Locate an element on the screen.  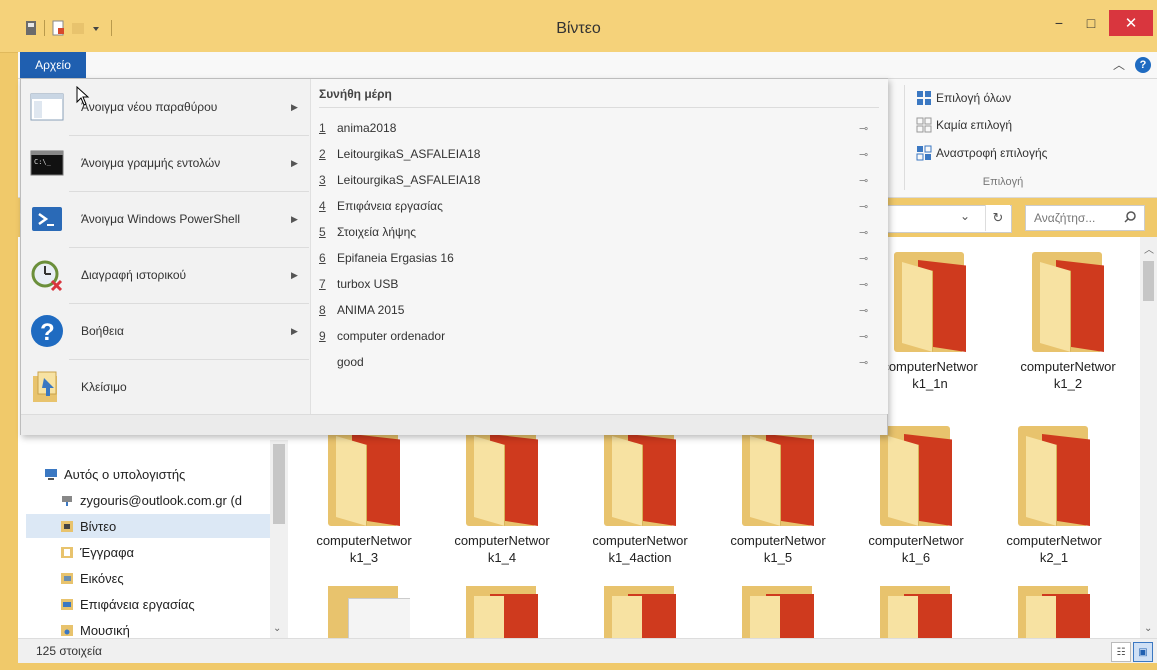
folder-item: computerNetwor k1_4 is located at coordinates (502, 493).